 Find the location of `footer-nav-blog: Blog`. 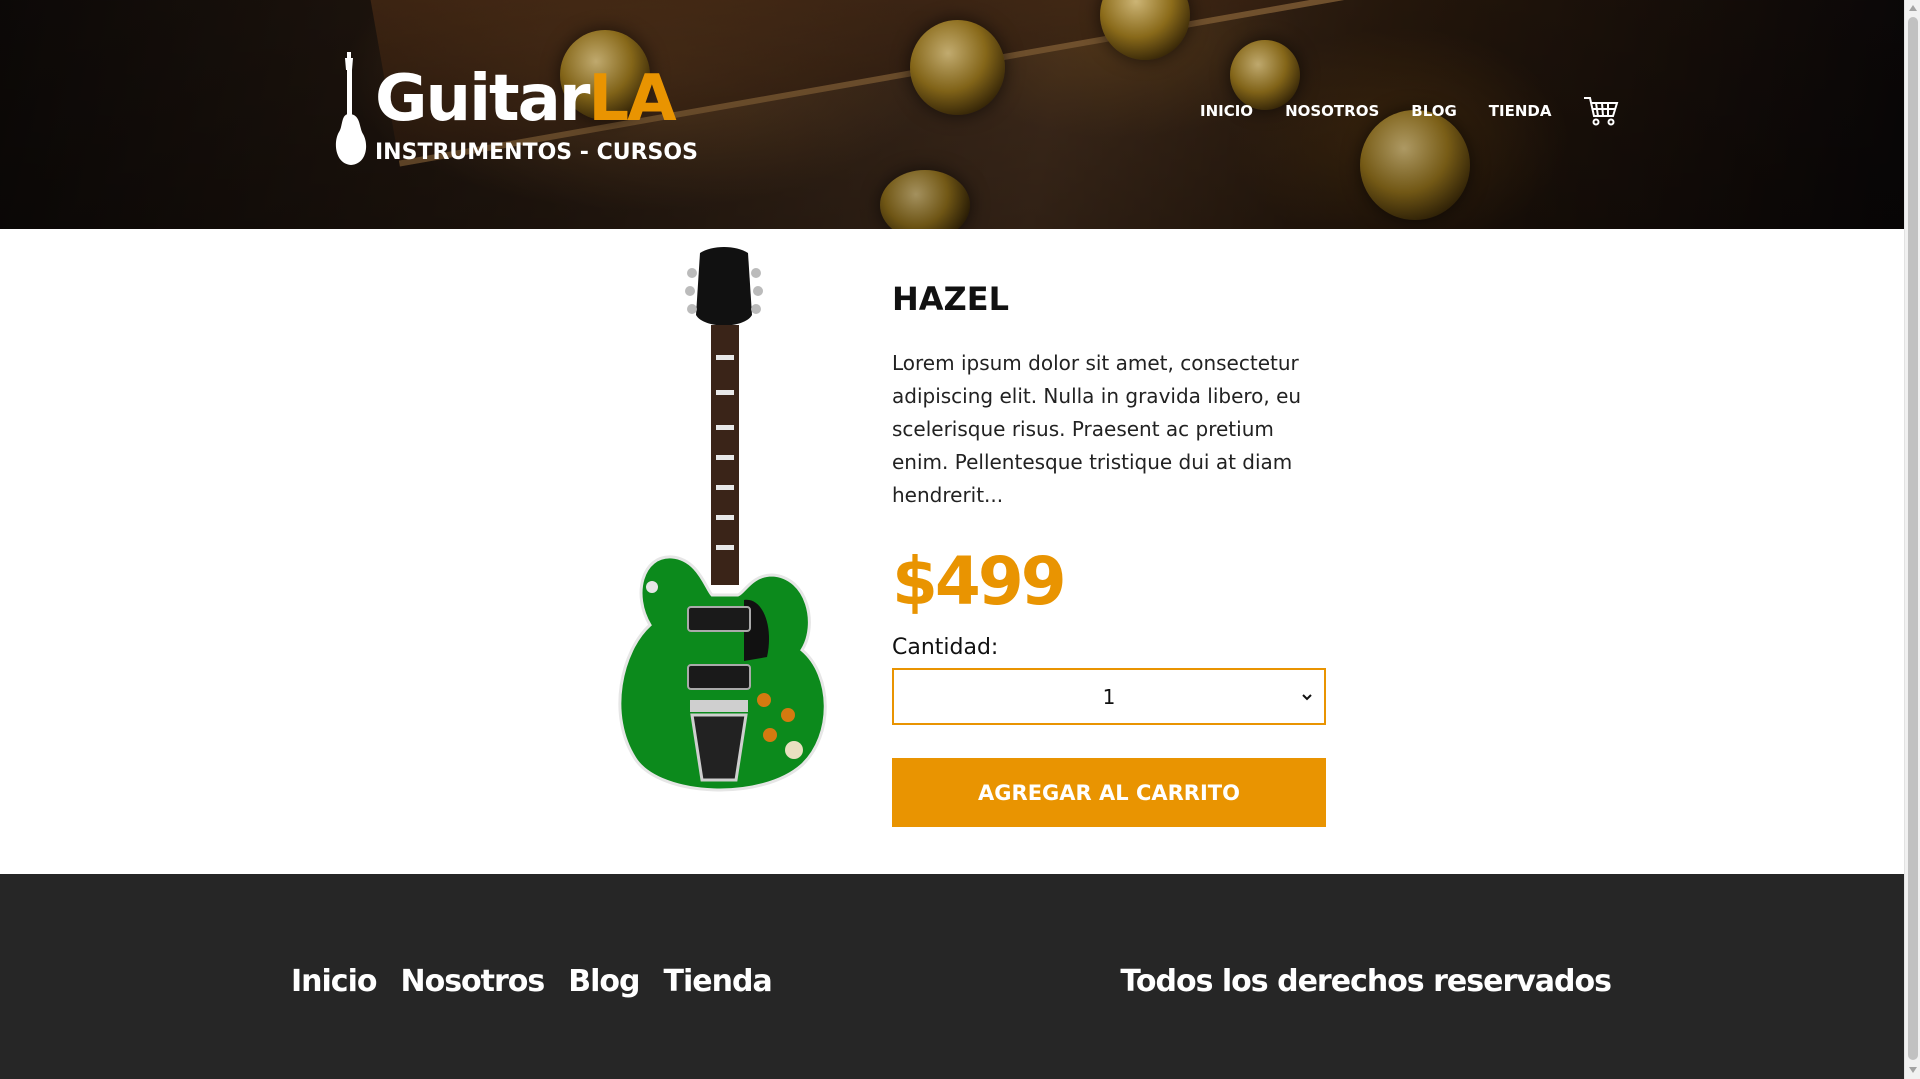

footer-nav-blog: Blog is located at coordinates (604, 981).